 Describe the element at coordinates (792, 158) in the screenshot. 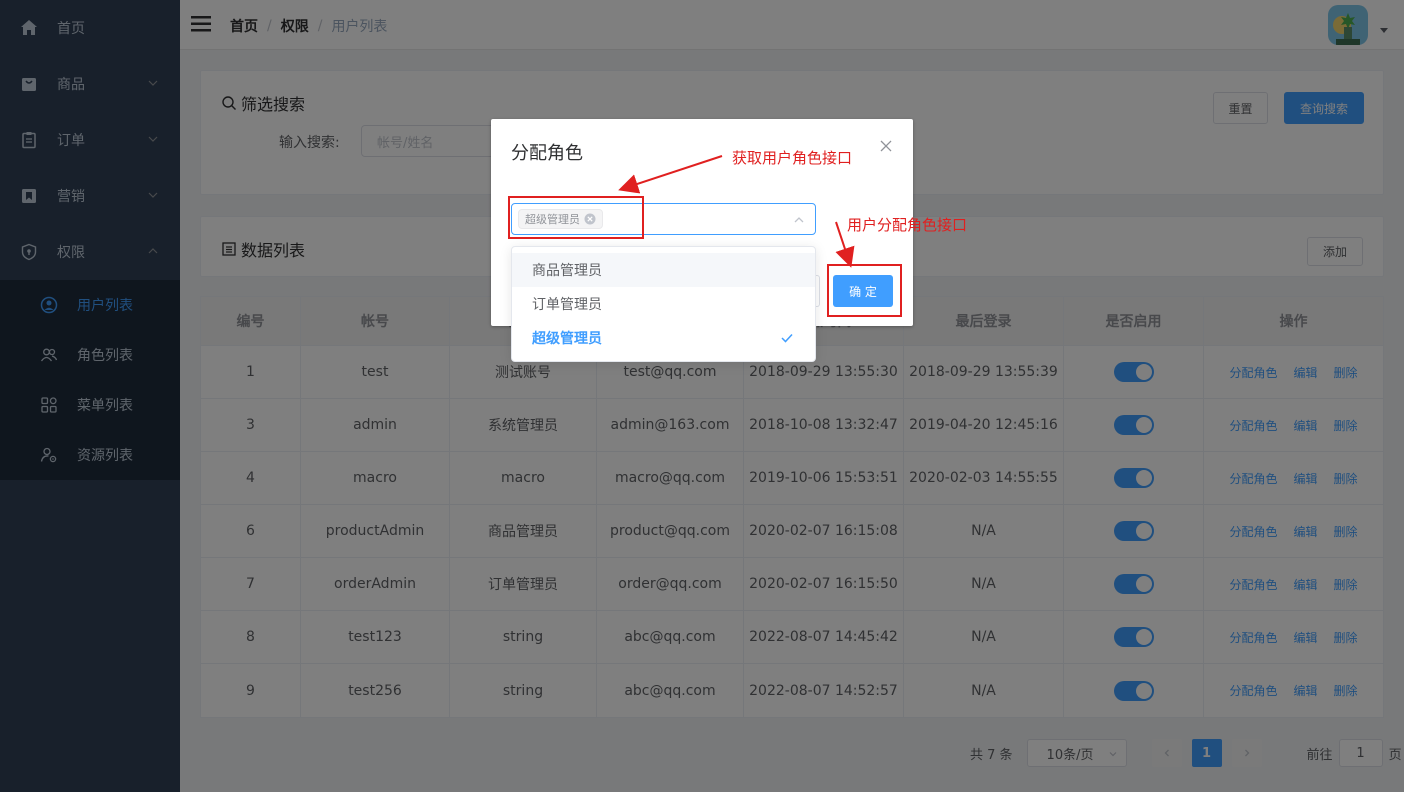

I see `annotation-get-roles: 获取用户角色接口` at that location.